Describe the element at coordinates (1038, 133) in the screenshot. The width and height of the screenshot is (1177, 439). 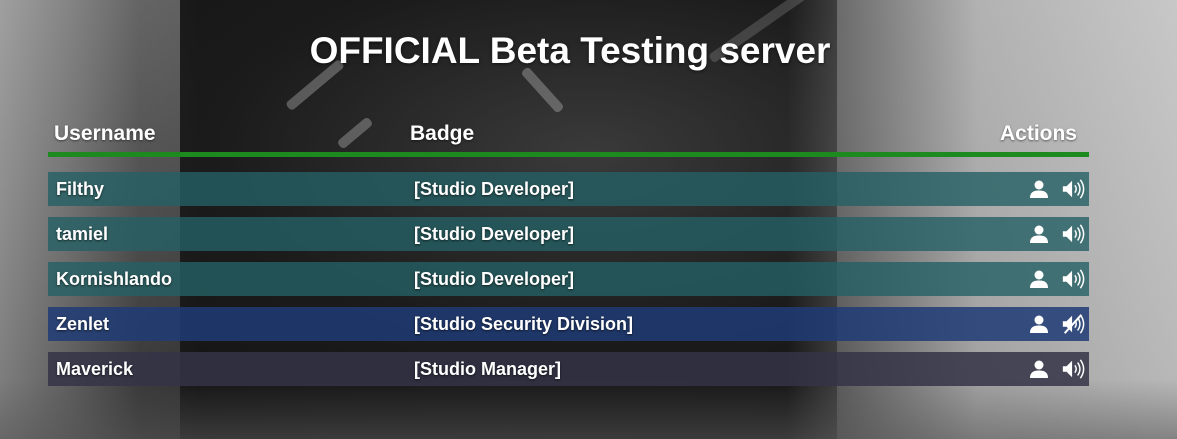
I see `column-header-actions: Actions` at that location.